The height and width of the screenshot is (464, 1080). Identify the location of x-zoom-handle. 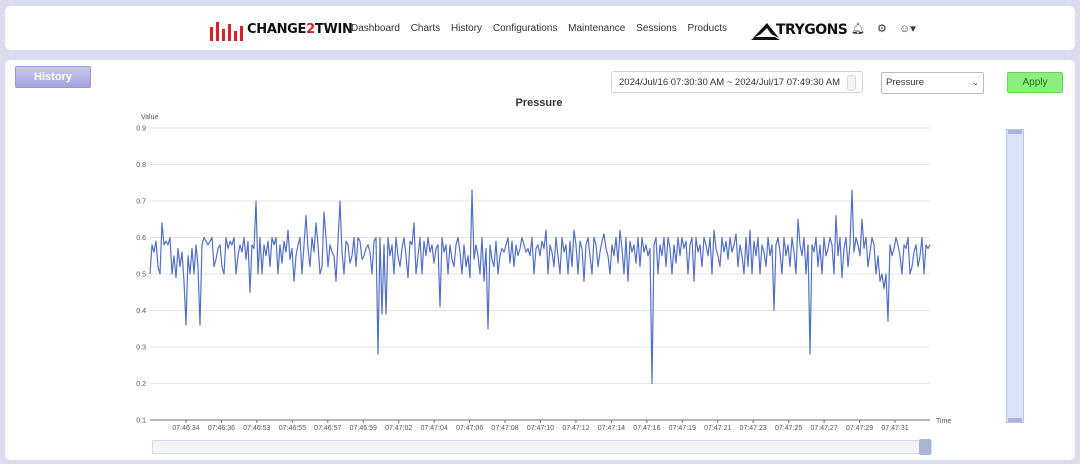
(925, 447).